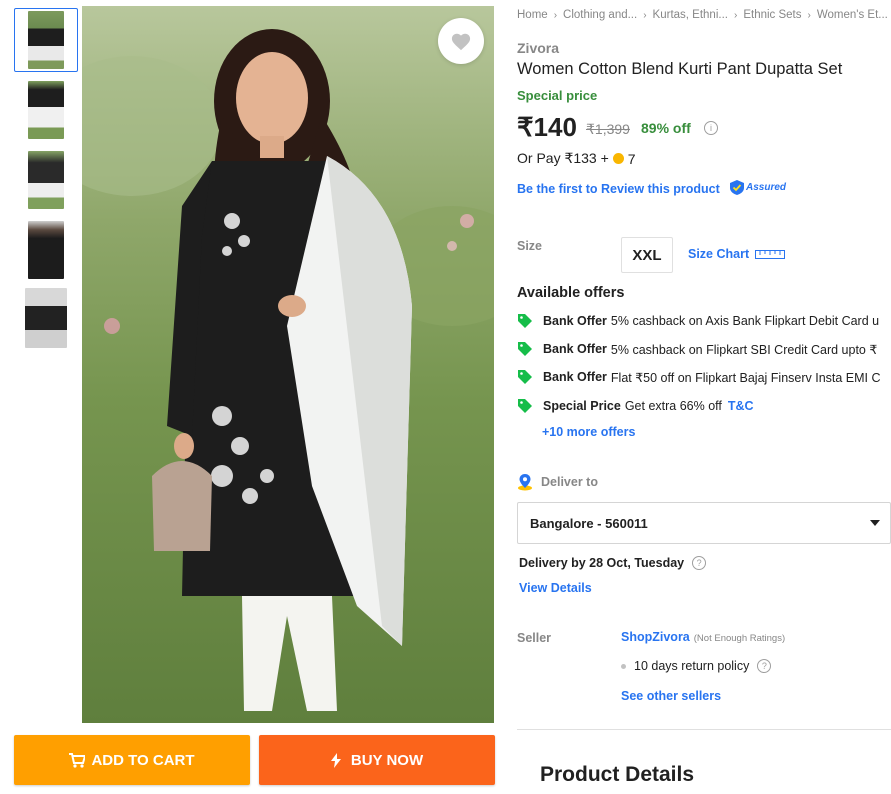 This screenshot has width=891, height=794. I want to click on add-to-cart-label: ADD TO CART, so click(143, 760).